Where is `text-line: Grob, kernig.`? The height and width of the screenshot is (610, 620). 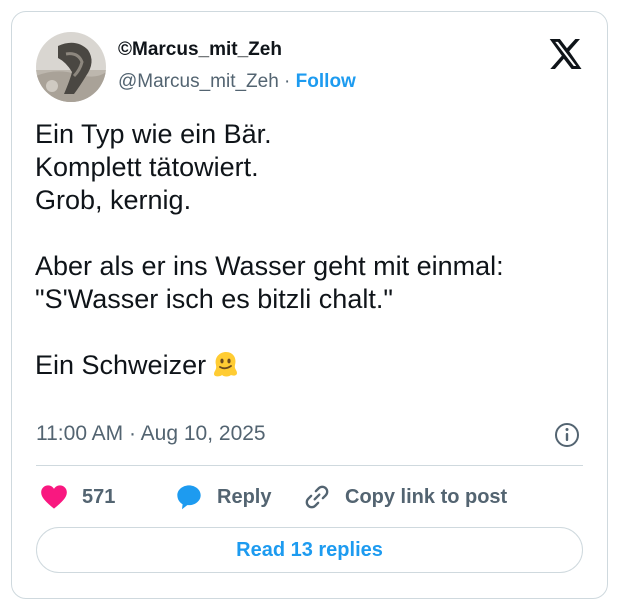 text-line: Grob, kernig. is located at coordinates (113, 200).